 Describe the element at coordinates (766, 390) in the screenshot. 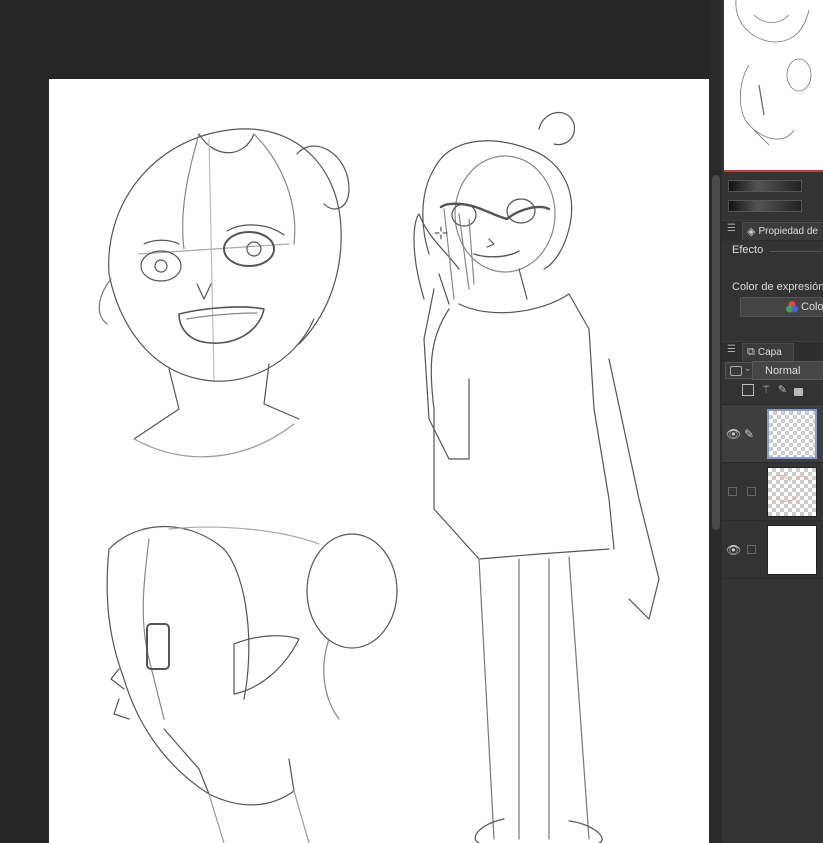

I see `reference-layer-icon: ⚚` at that location.